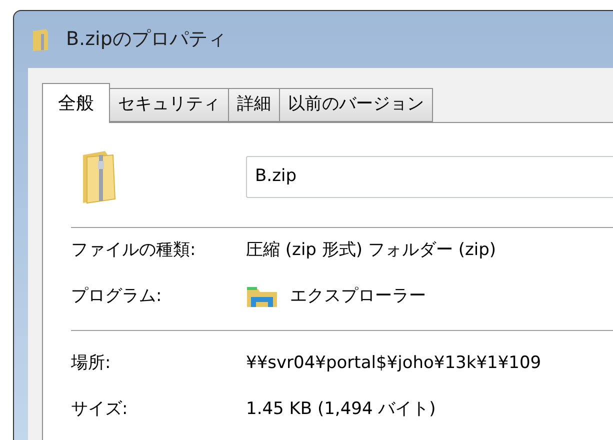 This screenshot has width=613, height=440. I want to click on tab: 詳細, so click(254, 105).